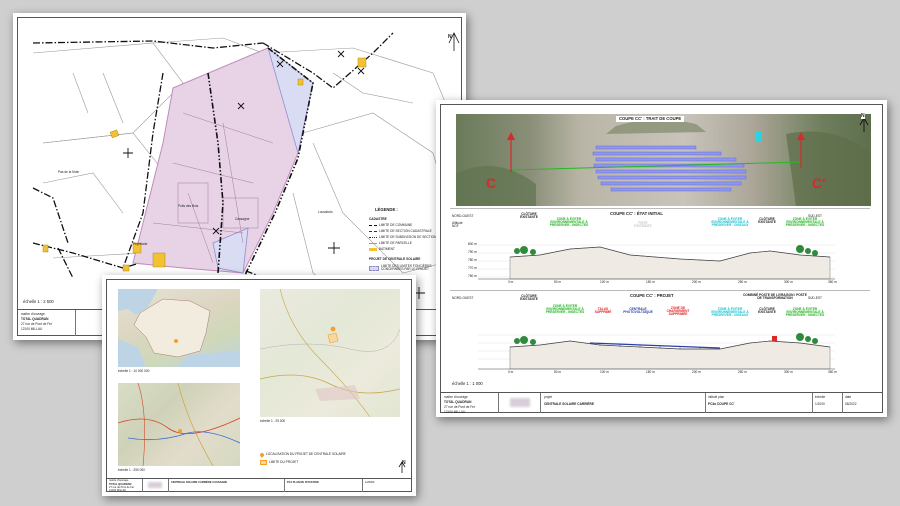 The width and height of the screenshot is (900, 506). What do you see at coordinates (373, 238) in the screenshot?
I see `subdivision-line-swatch` at bounding box center [373, 238].